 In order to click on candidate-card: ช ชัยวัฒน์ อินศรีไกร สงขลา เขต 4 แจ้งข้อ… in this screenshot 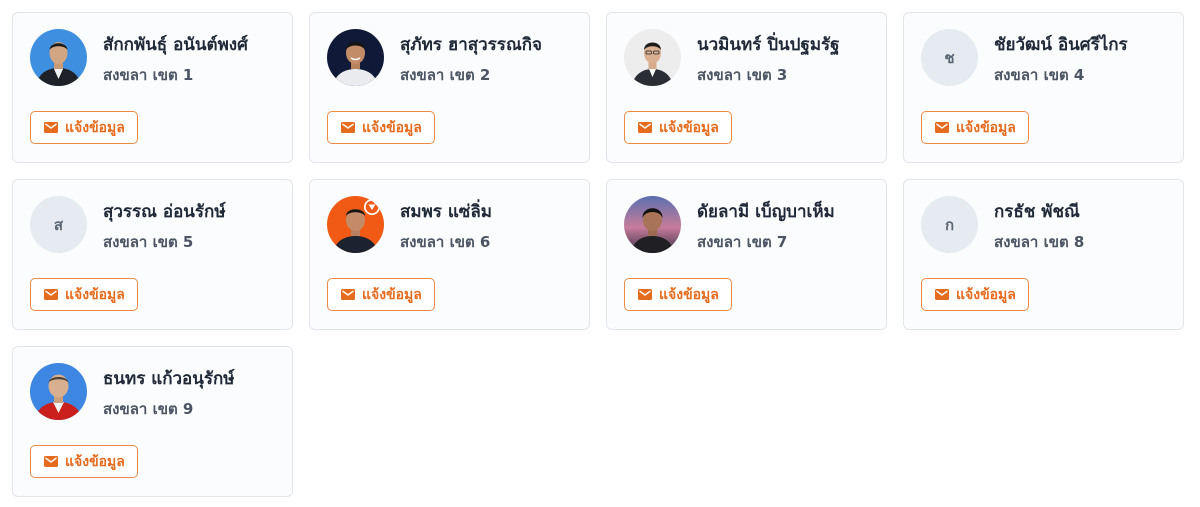, I will do `click(1043, 87)`.